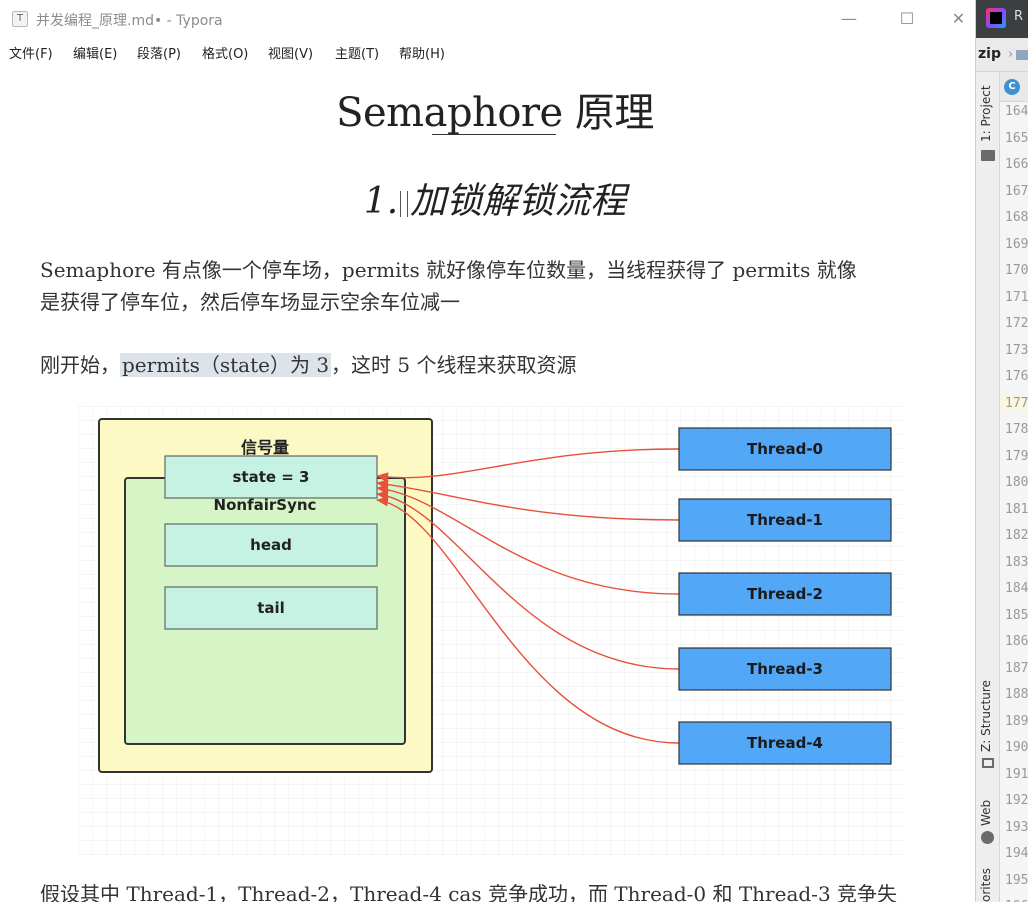 This screenshot has width=1028, height=902. What do you see at coordinates (271, 545) in the screenshot?
I see `field-head-label: head` at bounding box center [271, 545].